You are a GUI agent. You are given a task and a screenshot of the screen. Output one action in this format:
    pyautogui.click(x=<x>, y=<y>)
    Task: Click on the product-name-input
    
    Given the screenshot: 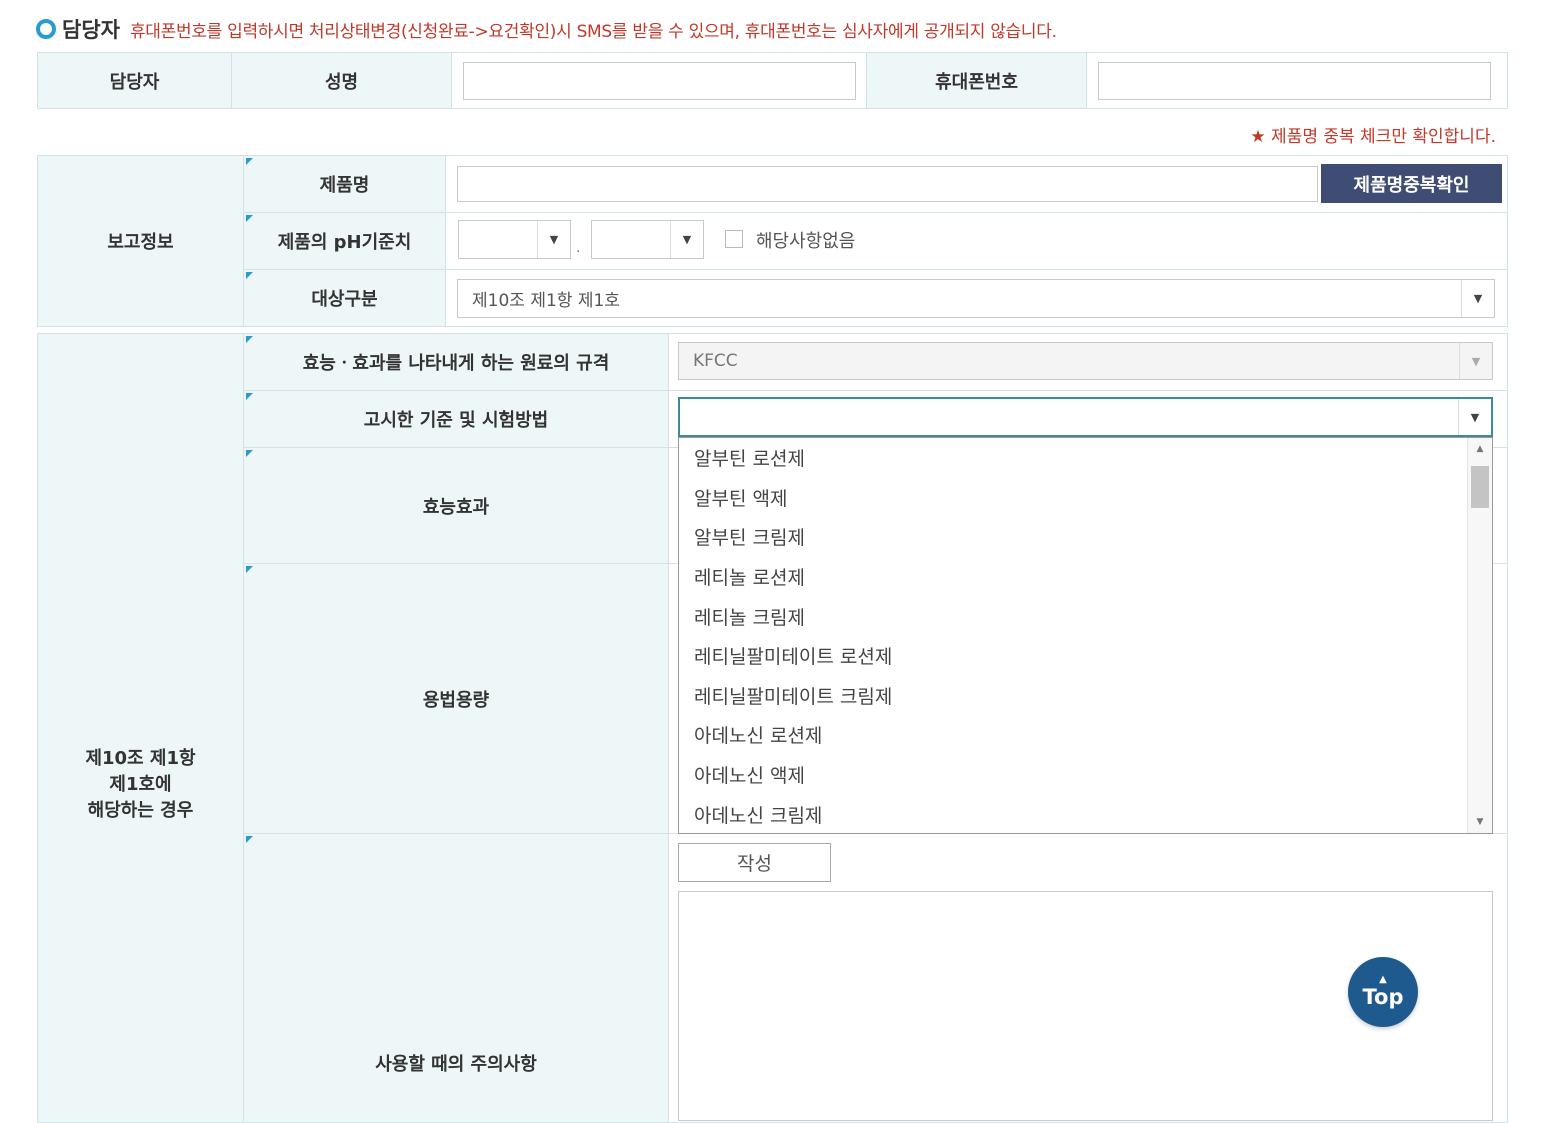 What is the action you would take?
    pyautogui.click(x=887, y=184)
    